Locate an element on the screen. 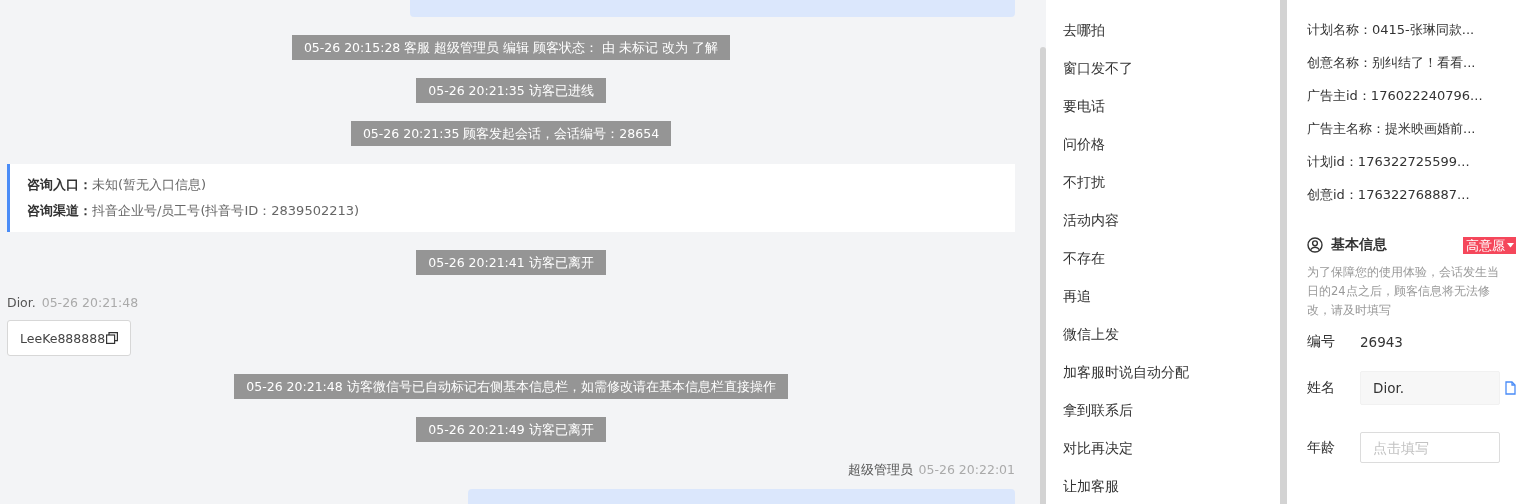 The width and height of the screenshot is (1516, 504). quick-reply-item: 活动内容 is located at coordinates (1163, 220).